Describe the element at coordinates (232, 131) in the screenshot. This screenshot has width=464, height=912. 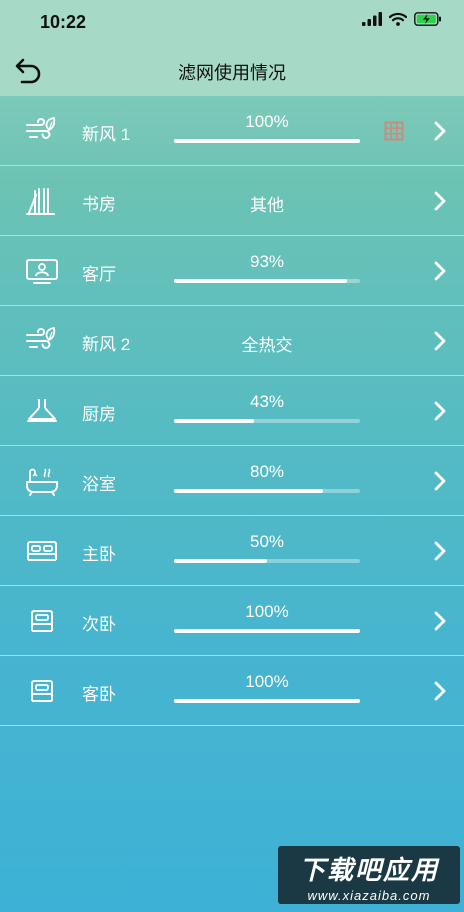
I see `list-item-fresh-air-1: 新风 1 100%` at that location.